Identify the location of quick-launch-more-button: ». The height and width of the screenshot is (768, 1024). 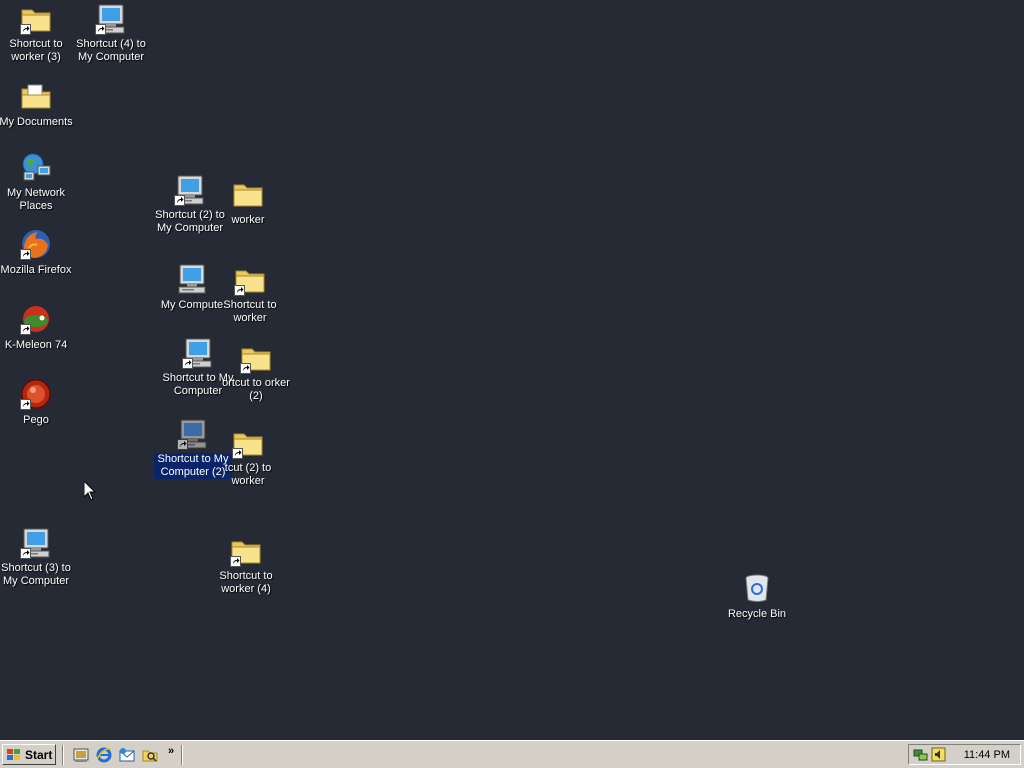
(171, 751).